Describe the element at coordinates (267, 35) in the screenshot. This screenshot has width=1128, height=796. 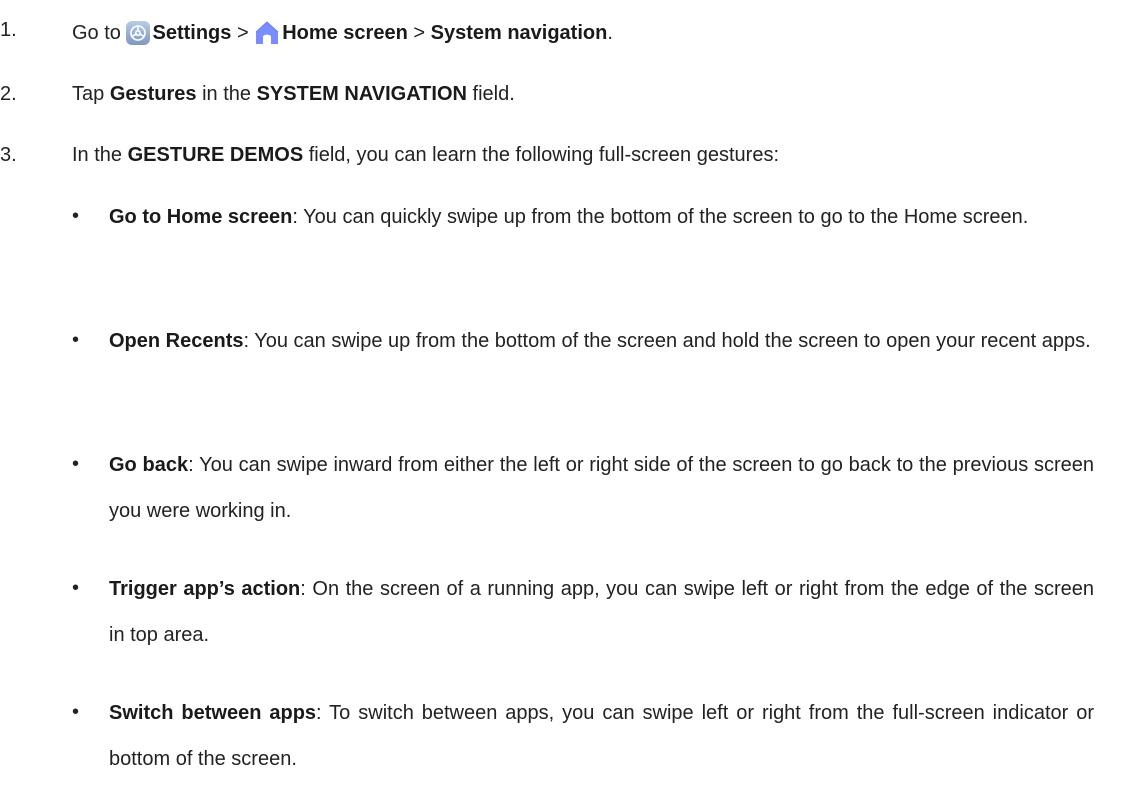
I see `home-icon` at that location.